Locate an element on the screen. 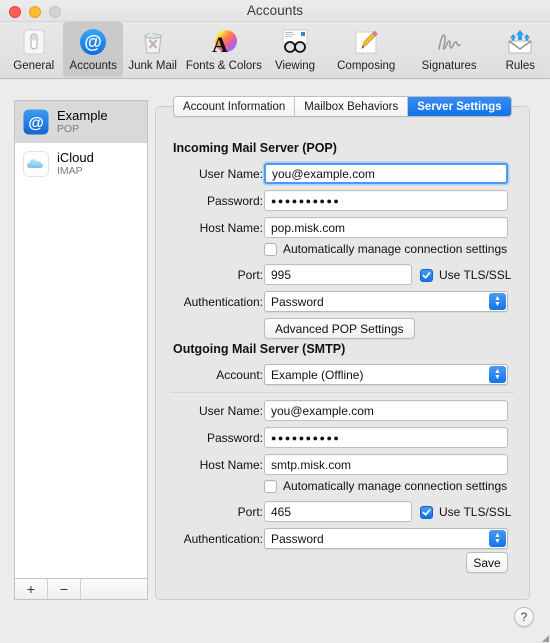  outgoing-account-select: Example (Offline) ▲ ▼ is located at coordinates (386, 374).